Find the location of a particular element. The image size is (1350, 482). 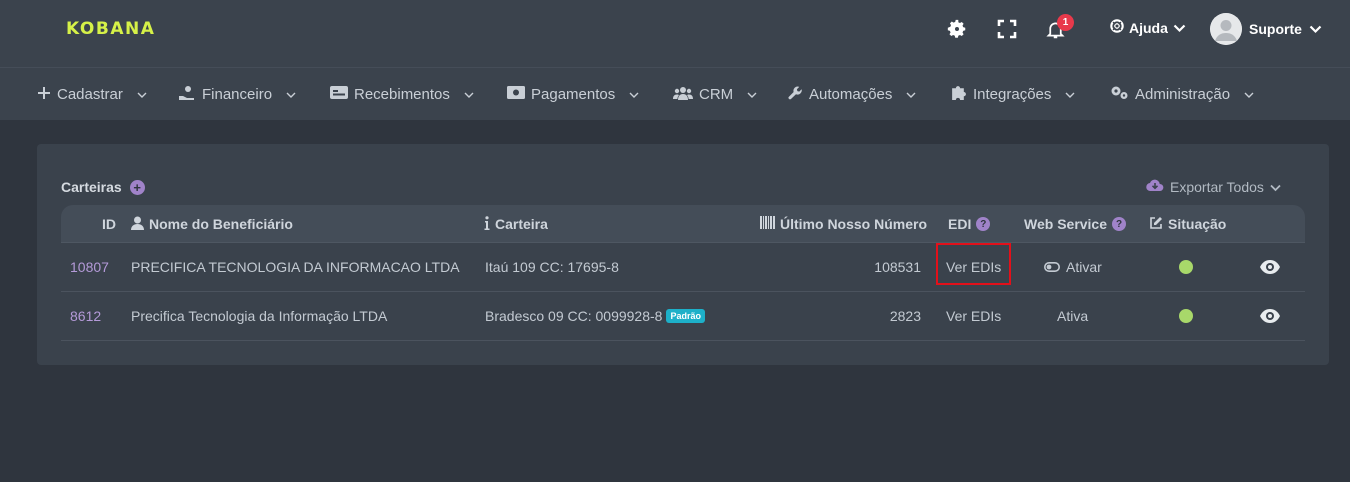

nav-label: CRM is located at coordinates (716, 94).